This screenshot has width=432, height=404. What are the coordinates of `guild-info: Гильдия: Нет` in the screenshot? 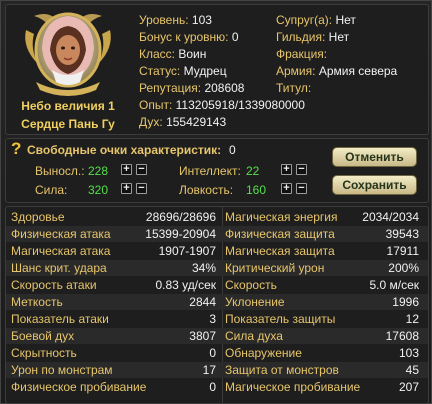 It's located at (312, 37).